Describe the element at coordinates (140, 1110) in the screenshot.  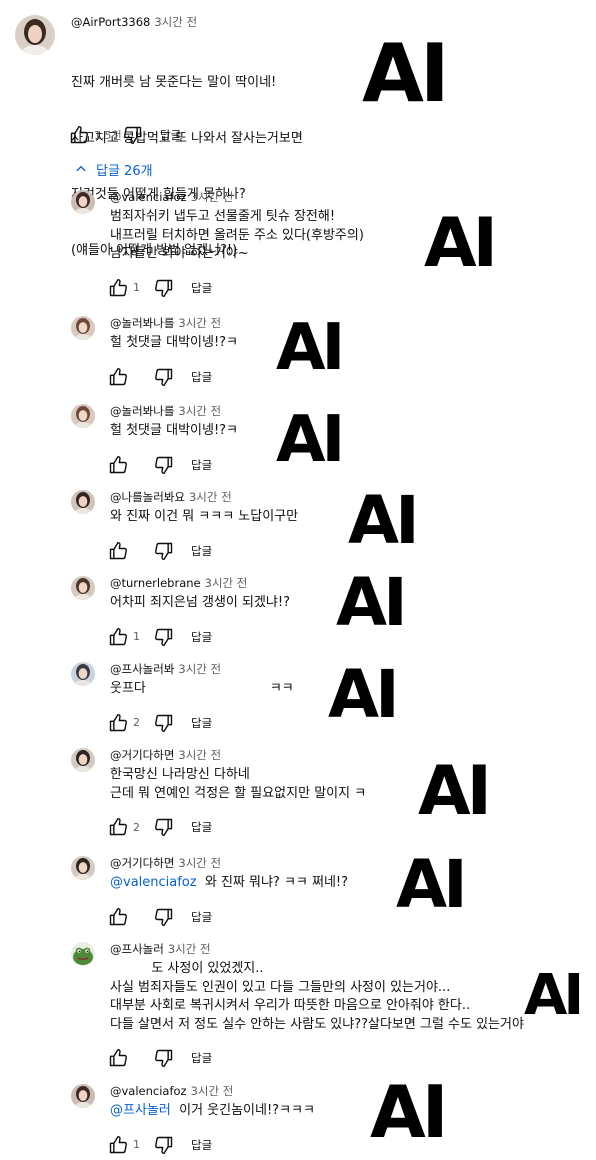
I see `mention-link: @프사놀러` at that location.